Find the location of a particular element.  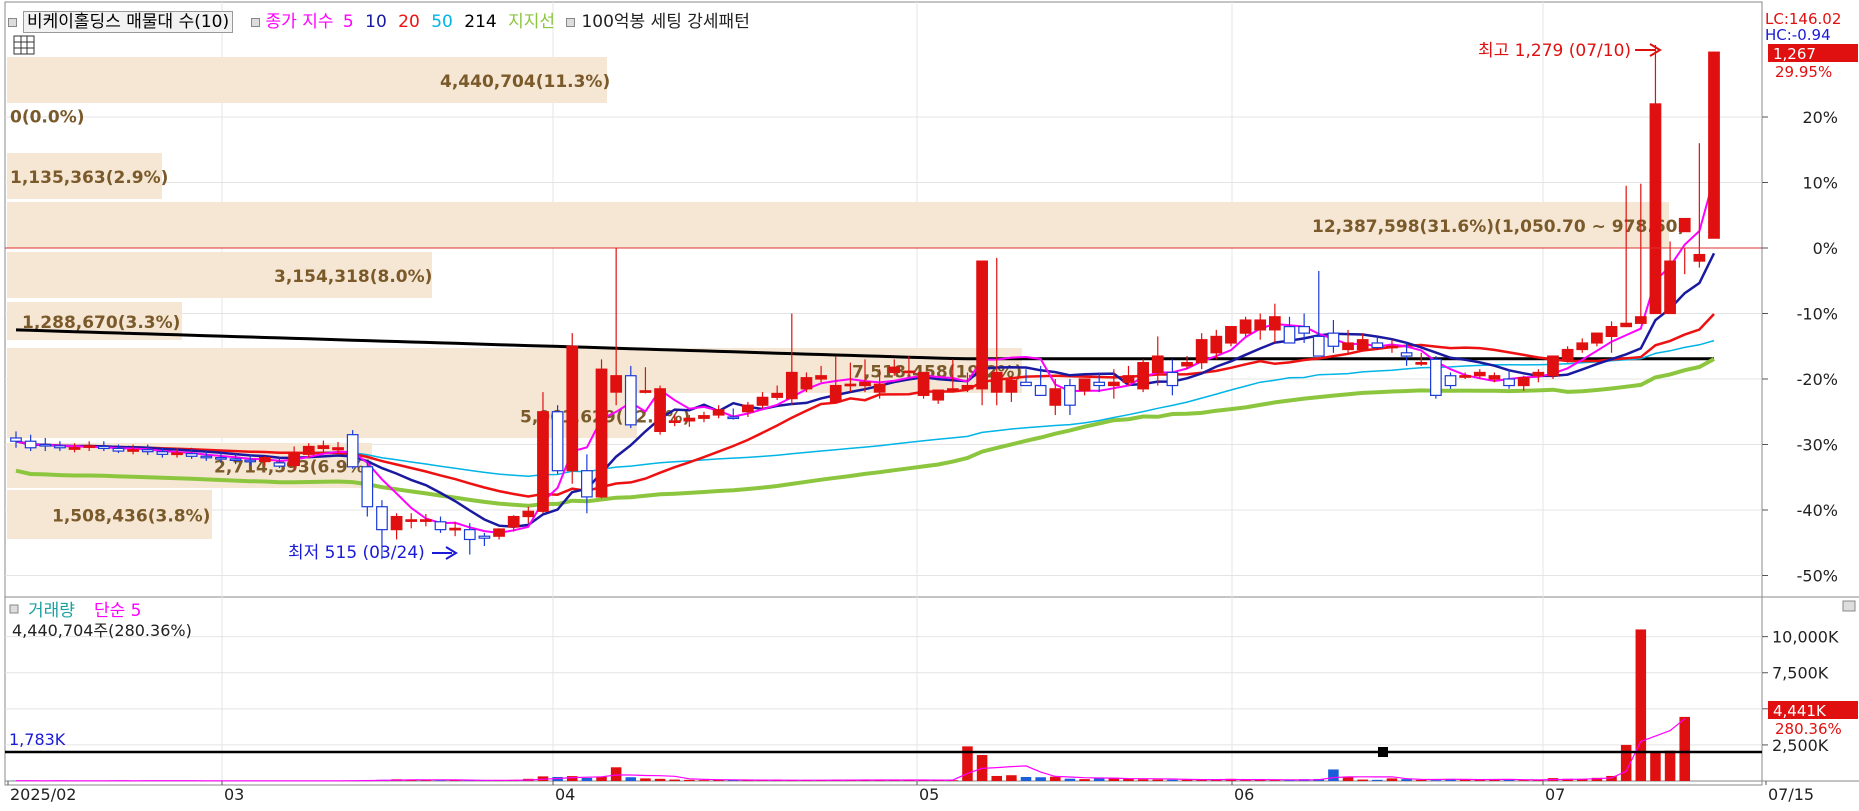

price-tick-label-2: 0% is located at coordinates (1825, 248).